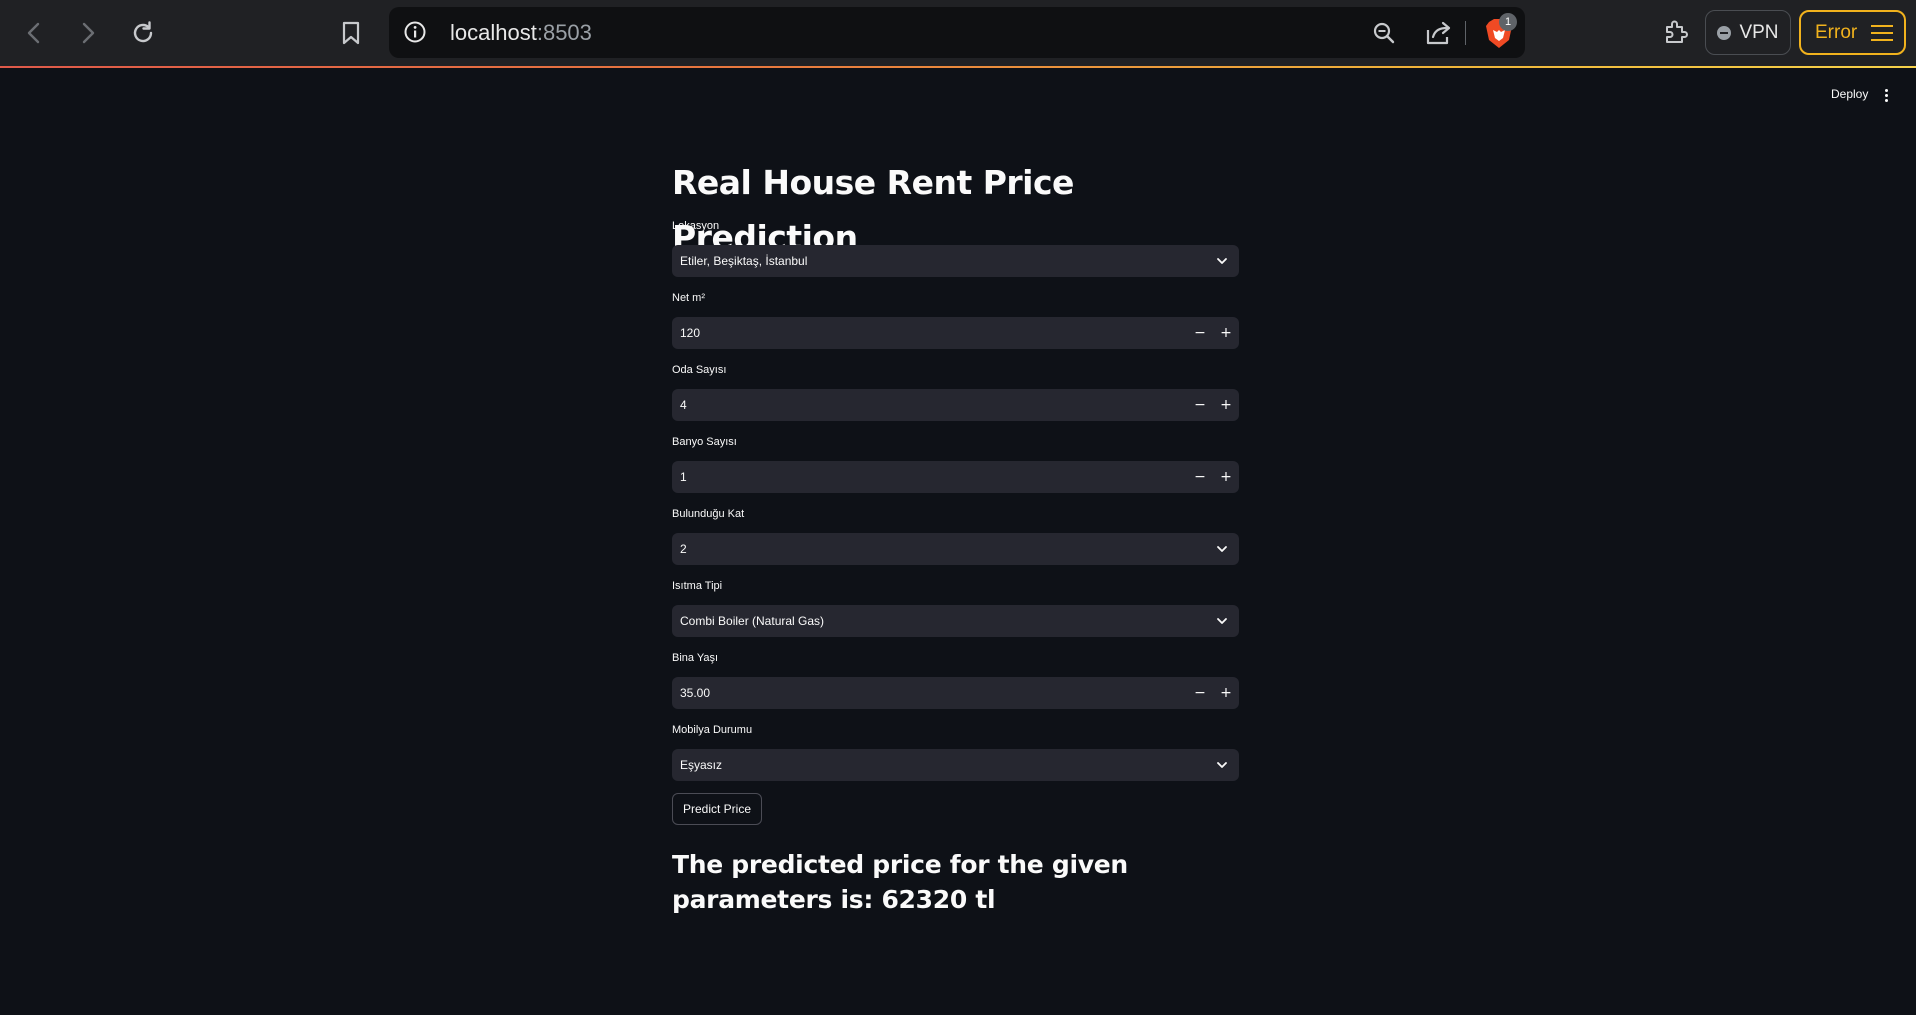  I want to click on puzzle-icon, so click(1676, 32).